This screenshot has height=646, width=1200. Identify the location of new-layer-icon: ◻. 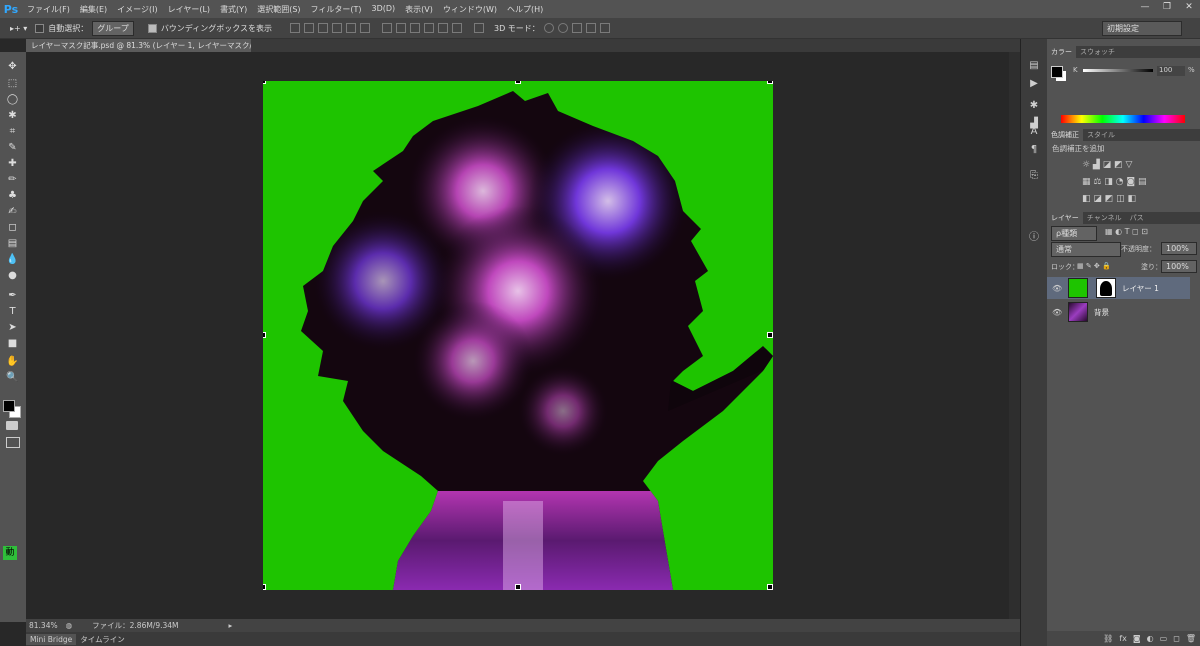
(1176, 638).